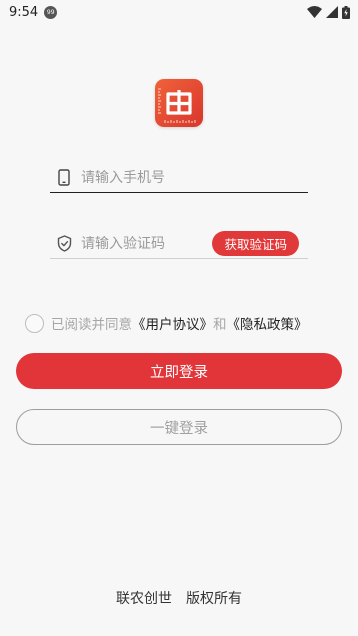  What do you see at coordinates (332, 12) in the screenshot?
I see `signal-icon` at bounding box center [332, 12].